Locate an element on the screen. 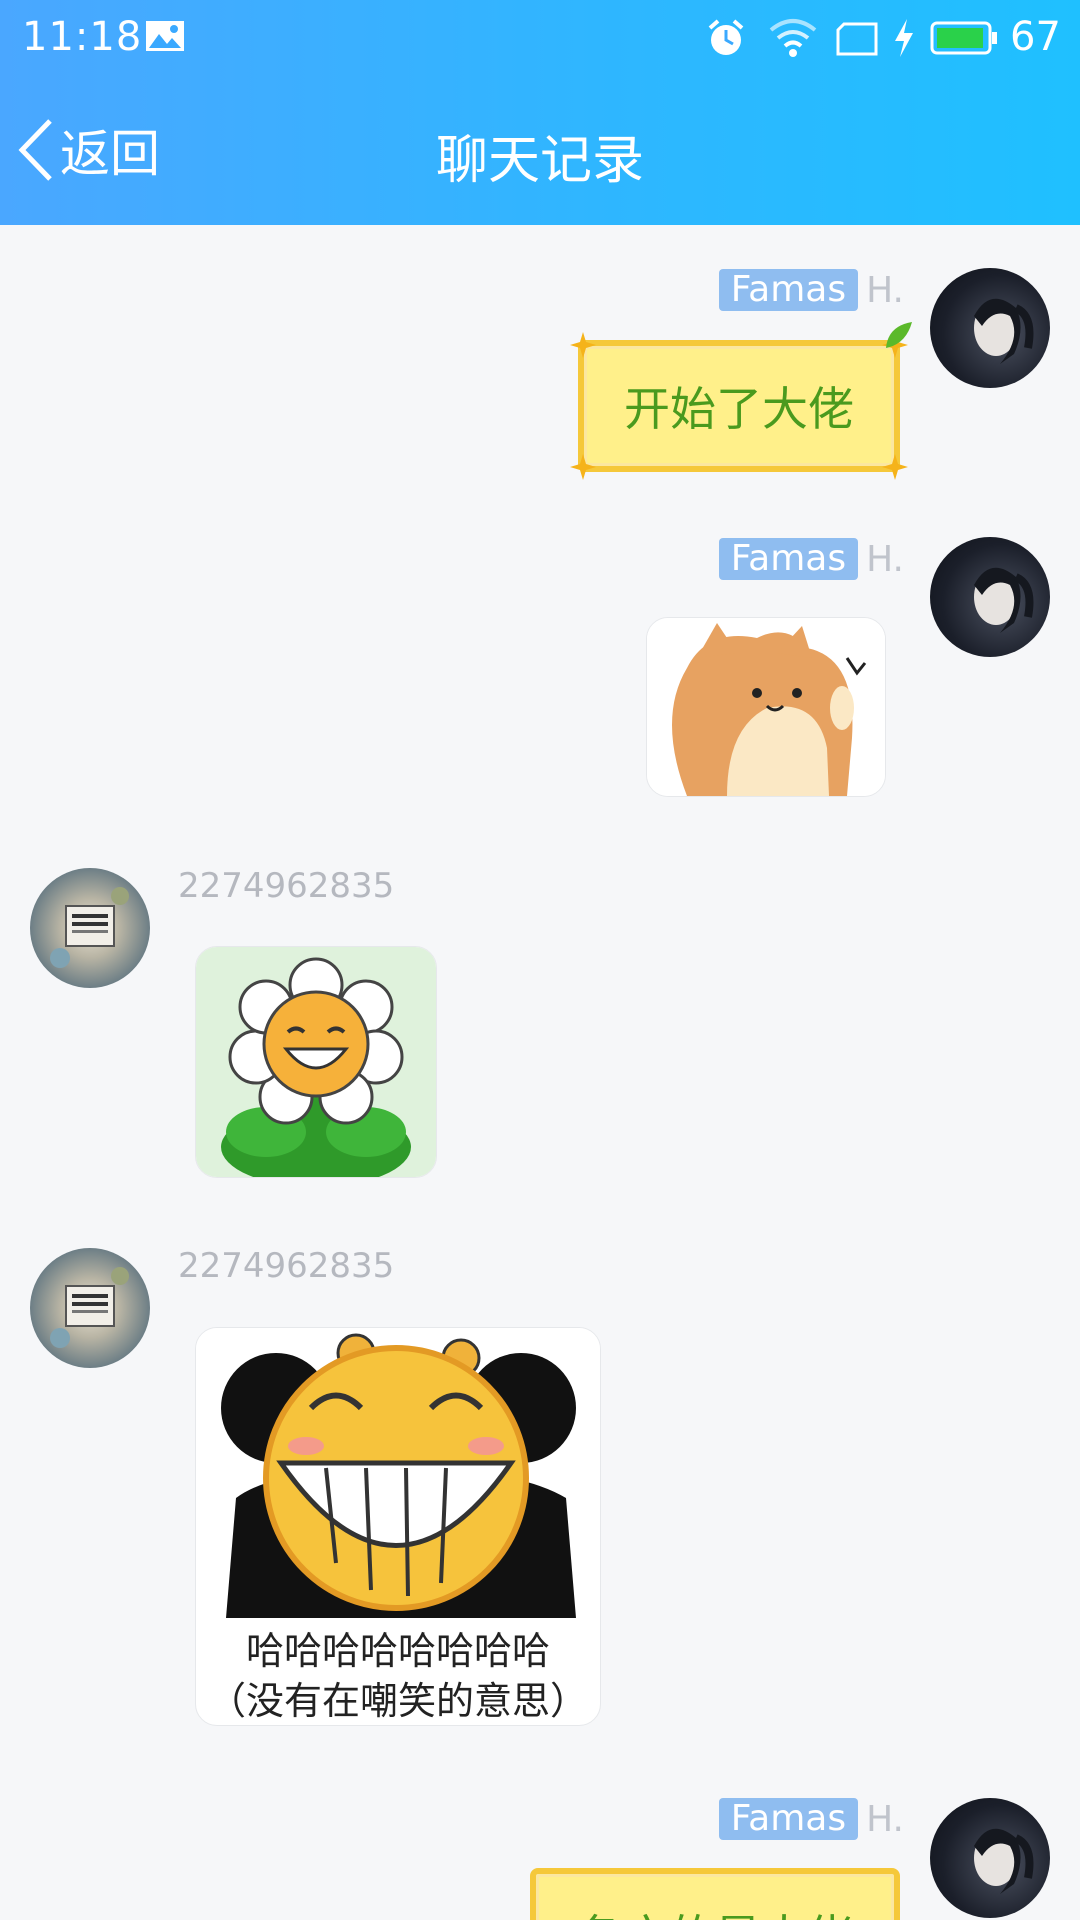  page-title: 聊天记录 is located at coordinates (539, 161).